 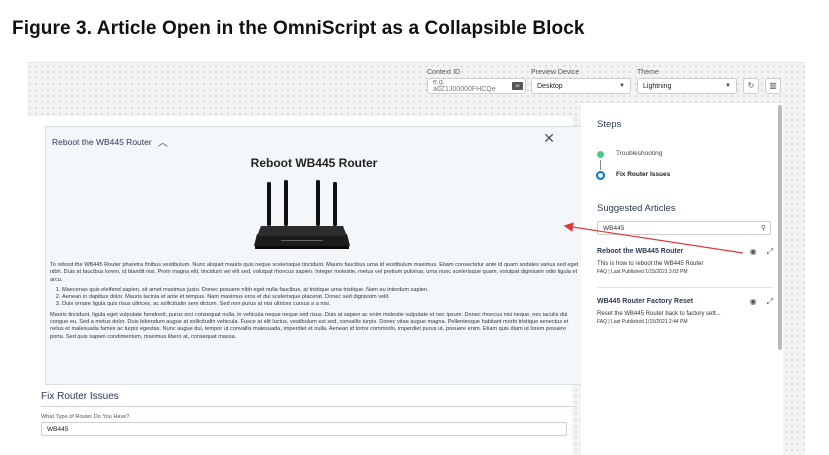 What do you see at coordinates (444, 72) in the screenshot?
I see `context-id-label: Context ID` at bounding box center [444, 72].